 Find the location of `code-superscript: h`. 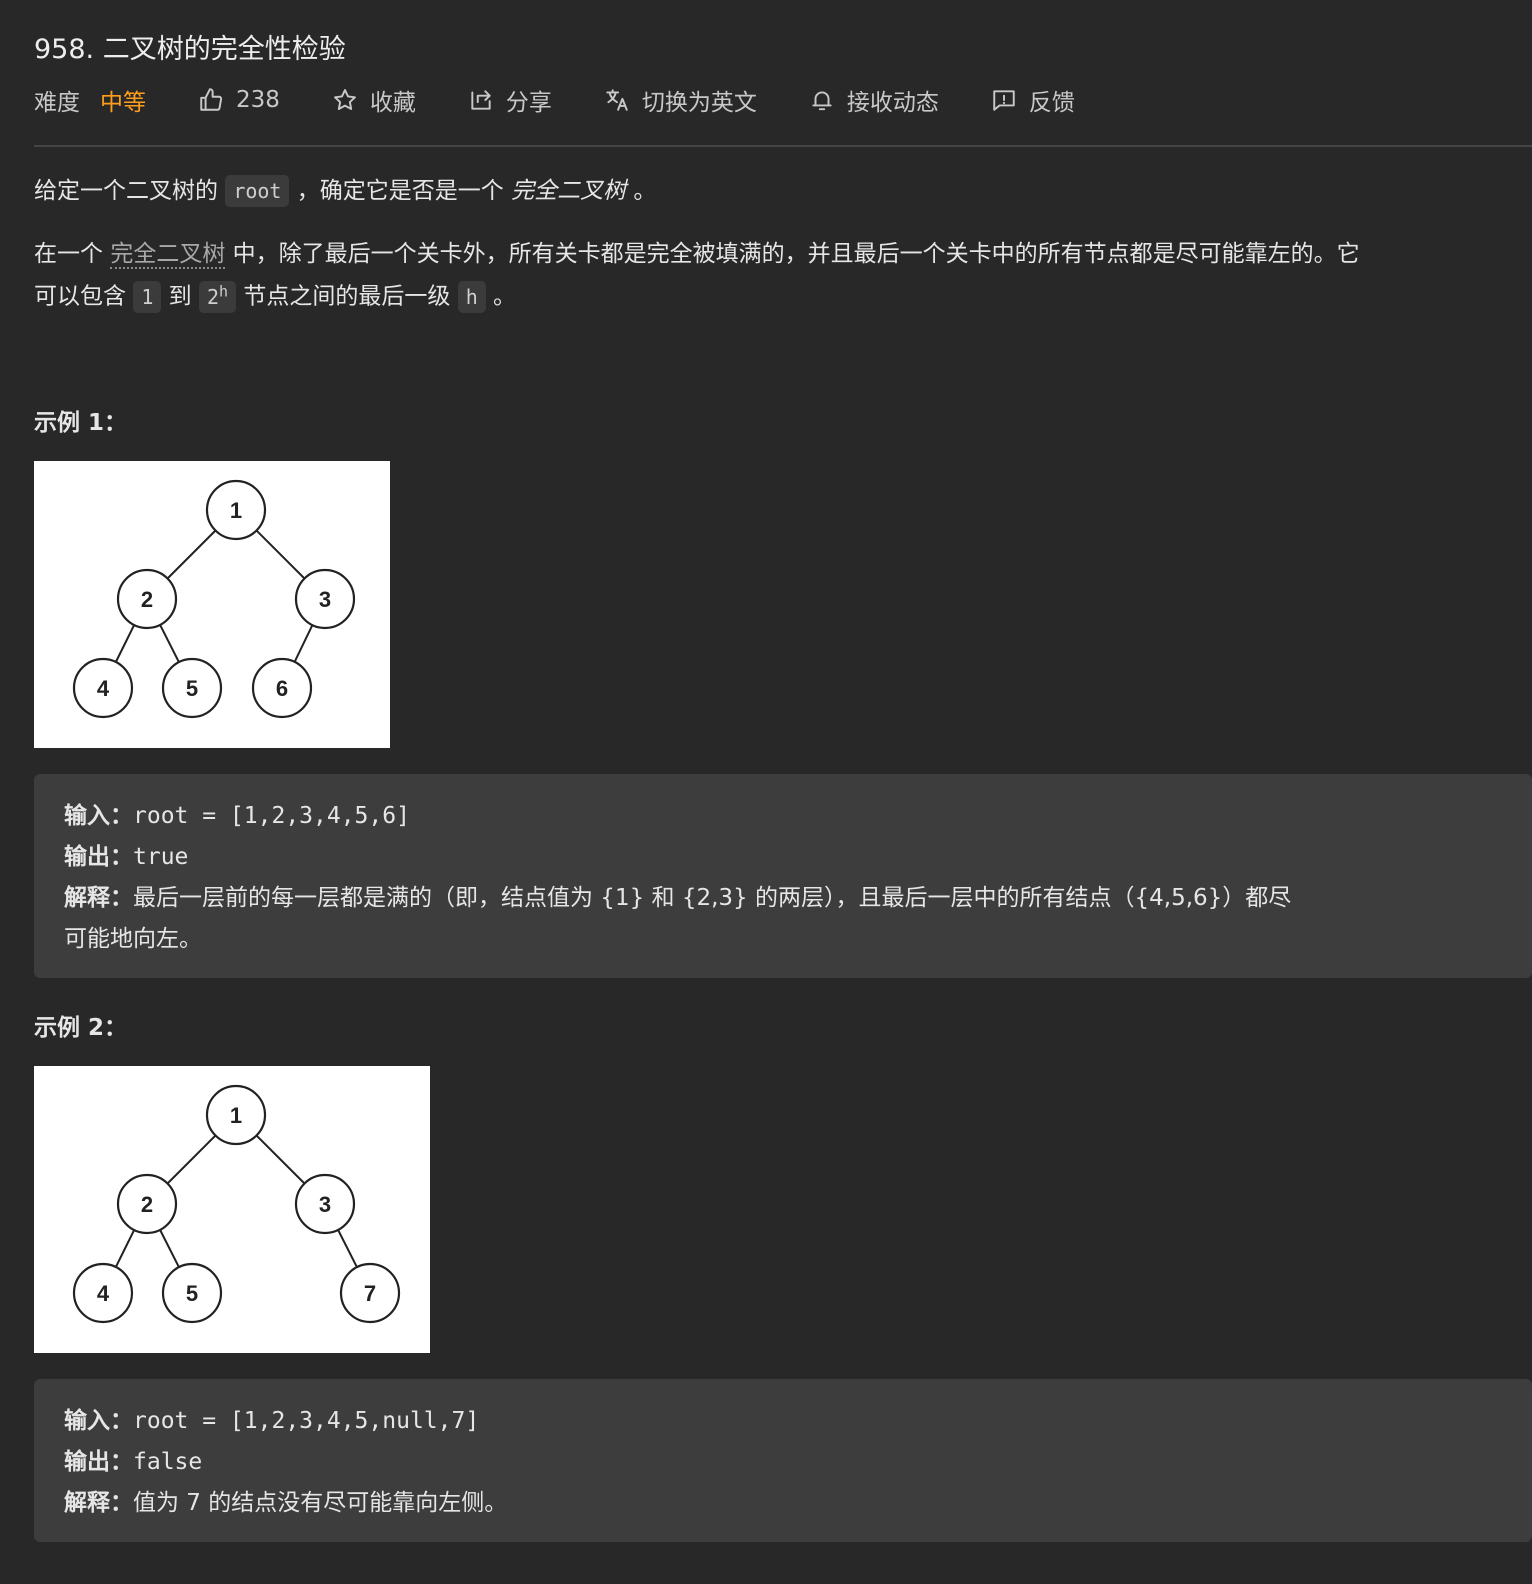

code-superscript: h is located at coordinates (224, 291).